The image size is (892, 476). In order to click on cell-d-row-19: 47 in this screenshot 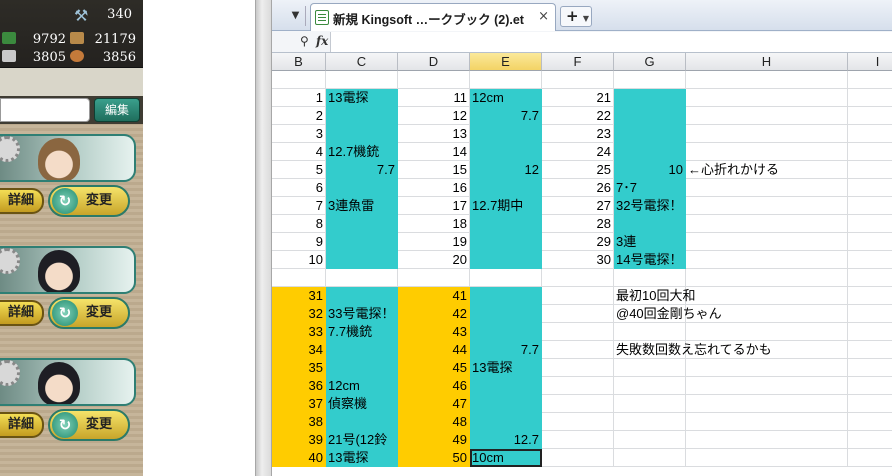, I will do `click(434, 404)`.